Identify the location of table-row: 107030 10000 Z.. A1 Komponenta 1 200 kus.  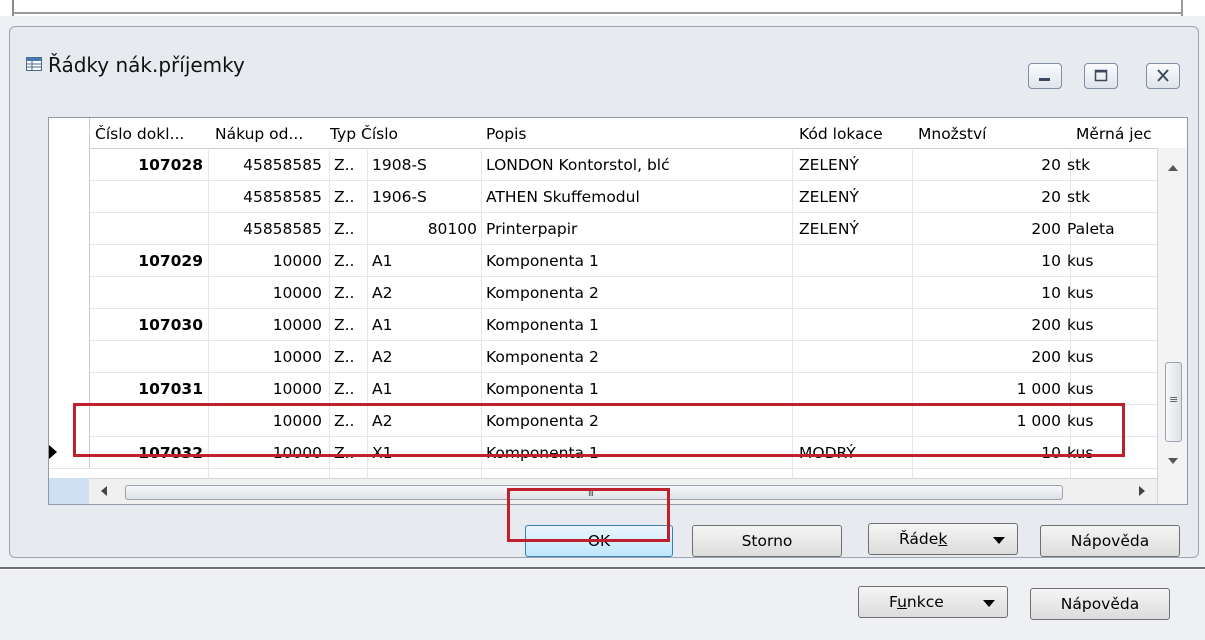
(603, 324).